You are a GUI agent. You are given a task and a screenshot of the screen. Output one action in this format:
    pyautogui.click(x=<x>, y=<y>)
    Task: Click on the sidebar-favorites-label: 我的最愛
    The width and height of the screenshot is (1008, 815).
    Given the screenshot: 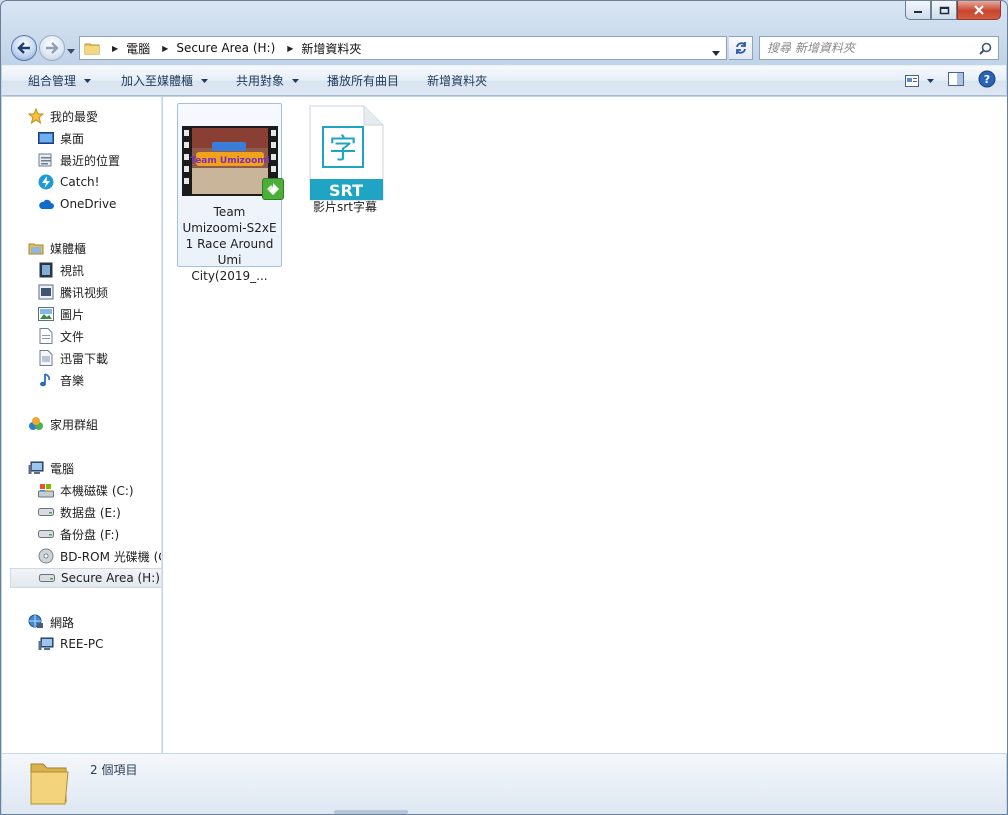 What is the action you would take?
    pyautogui.click(x=74, y=116)
    